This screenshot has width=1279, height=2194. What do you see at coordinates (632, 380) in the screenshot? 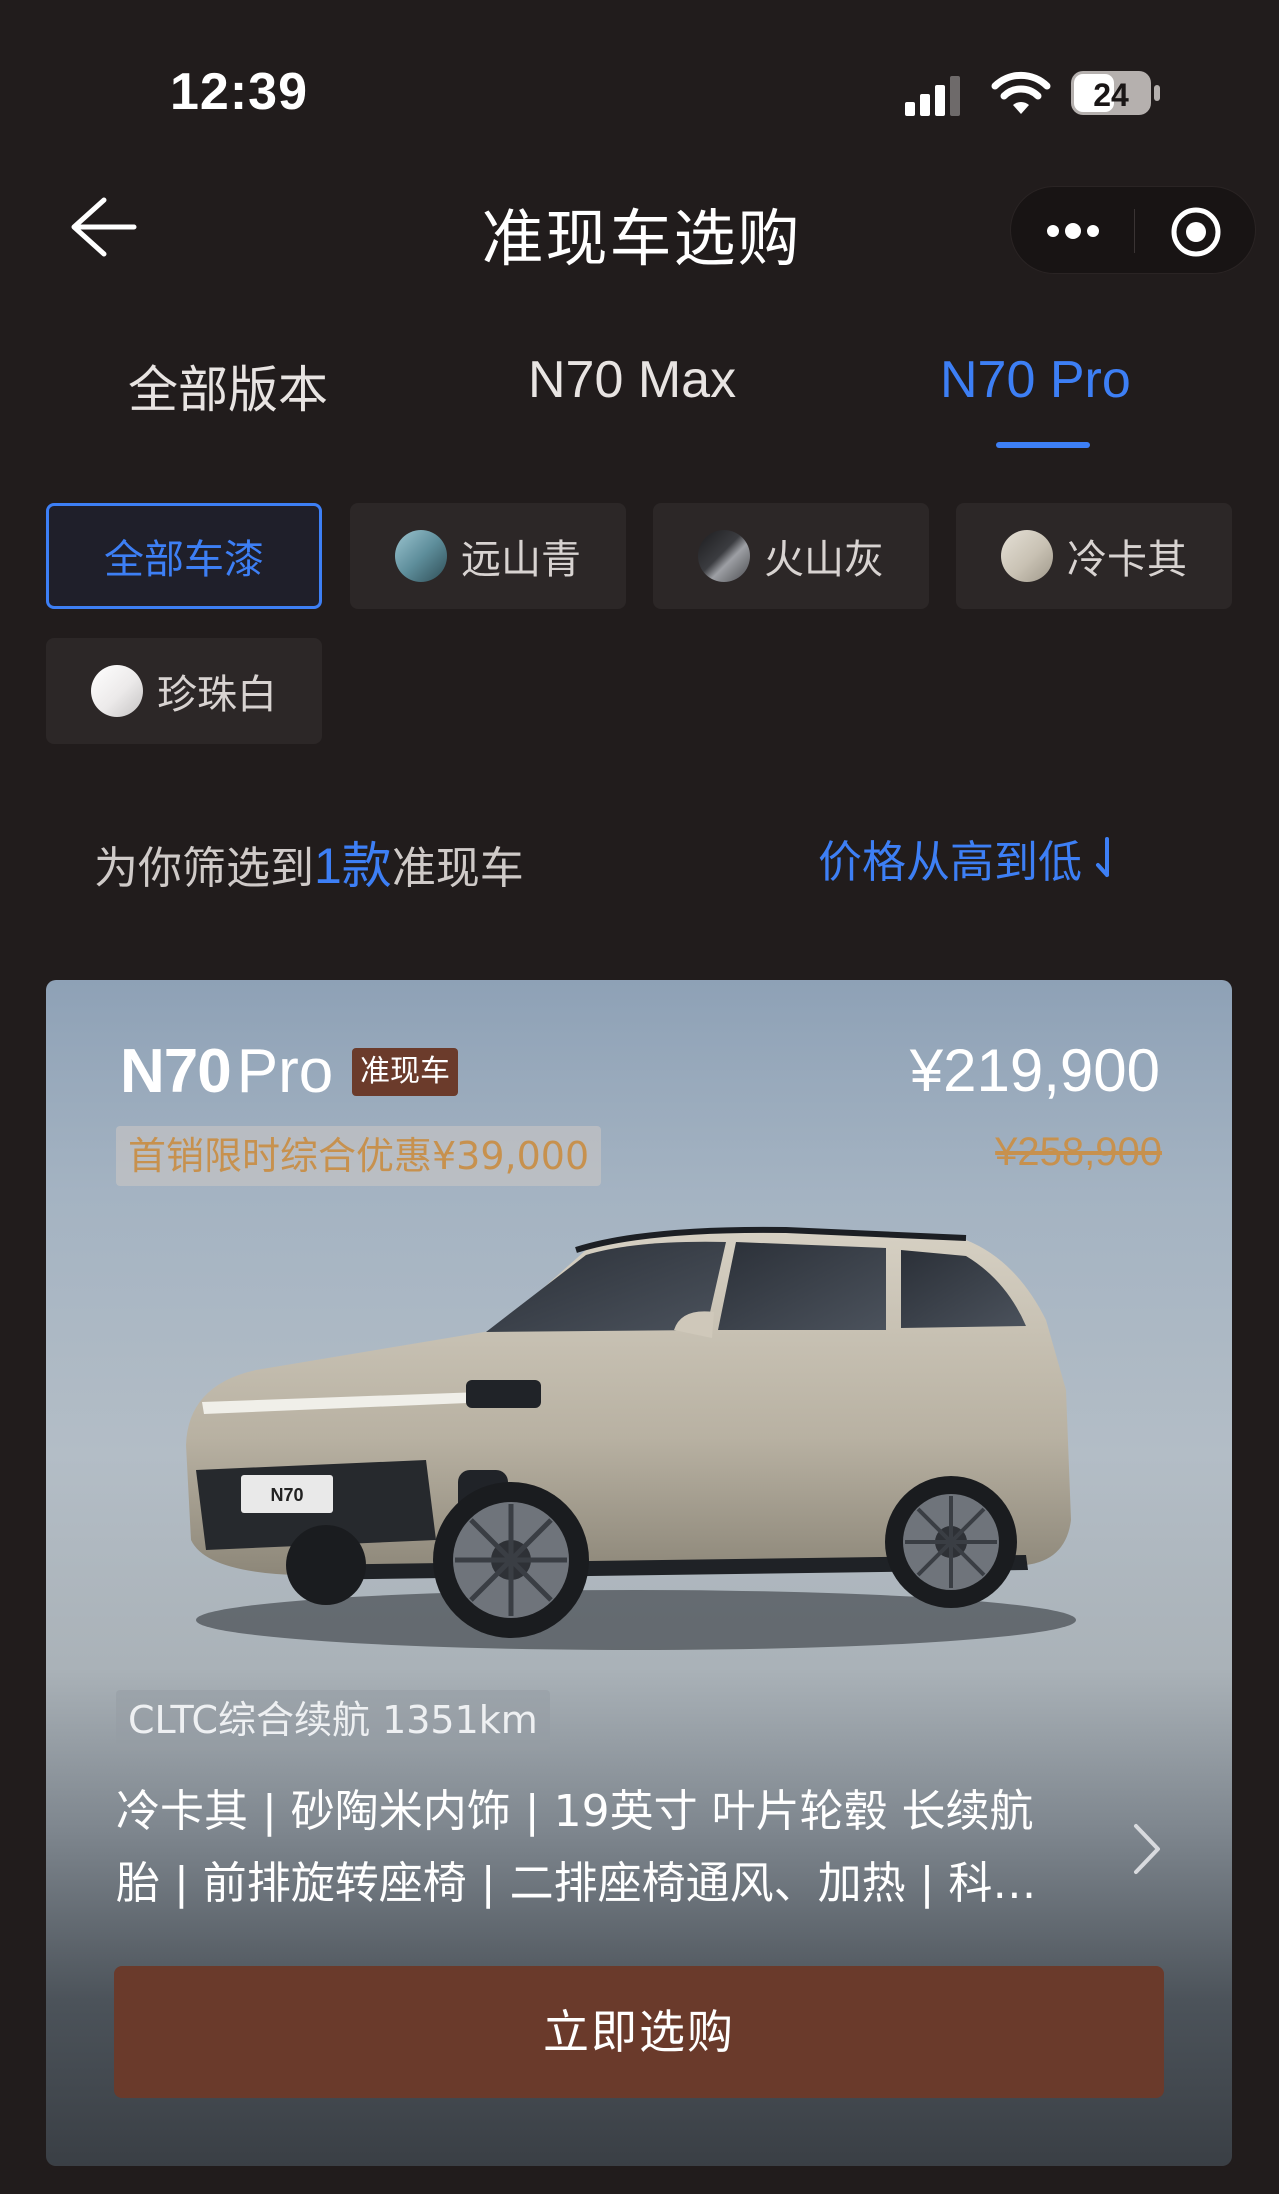
I see `tab-n70-max: N70 Max` at bounding box center [632, 380].